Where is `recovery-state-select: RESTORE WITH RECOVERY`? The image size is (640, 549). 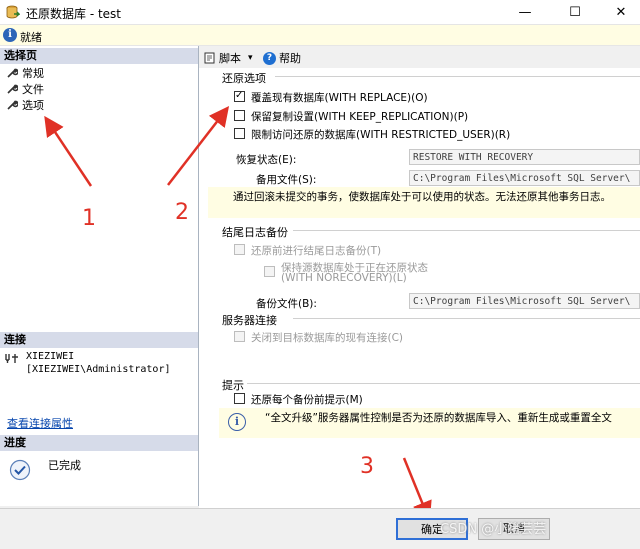
recovery-state-select: RESTORE WITH RECOVERY is located at coordinates (524, 157).